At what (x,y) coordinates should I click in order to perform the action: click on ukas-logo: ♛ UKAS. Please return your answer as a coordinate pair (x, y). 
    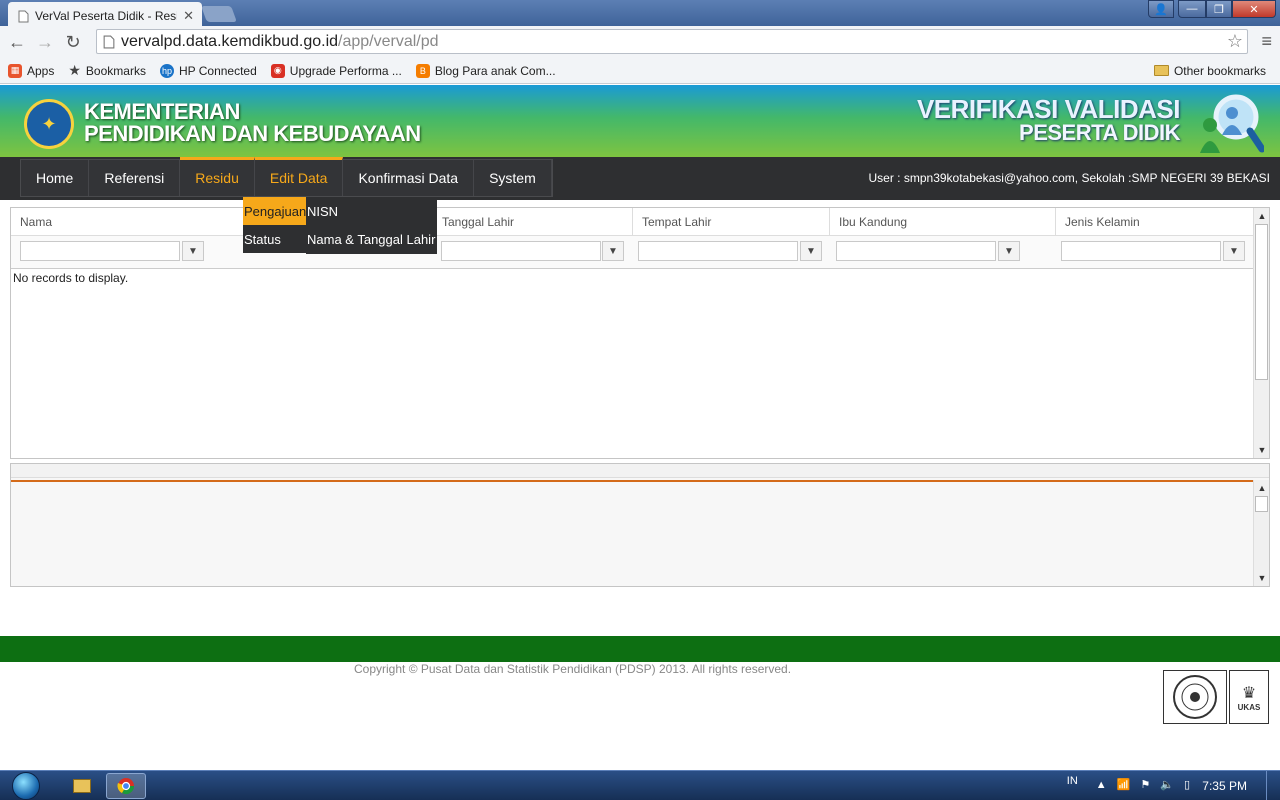
    Looking at the image, I should click on (1249, 697).